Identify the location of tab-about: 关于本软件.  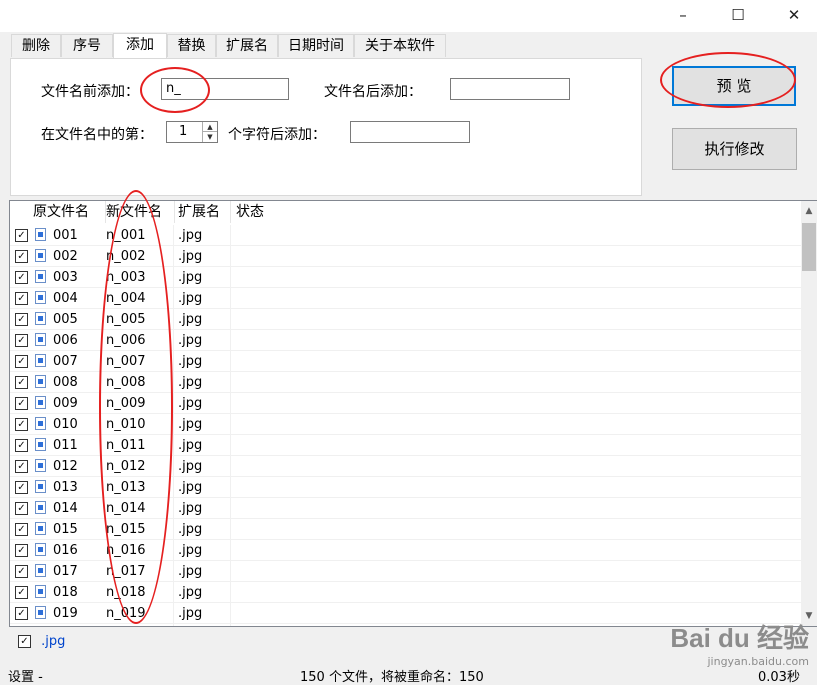
(400, 45).